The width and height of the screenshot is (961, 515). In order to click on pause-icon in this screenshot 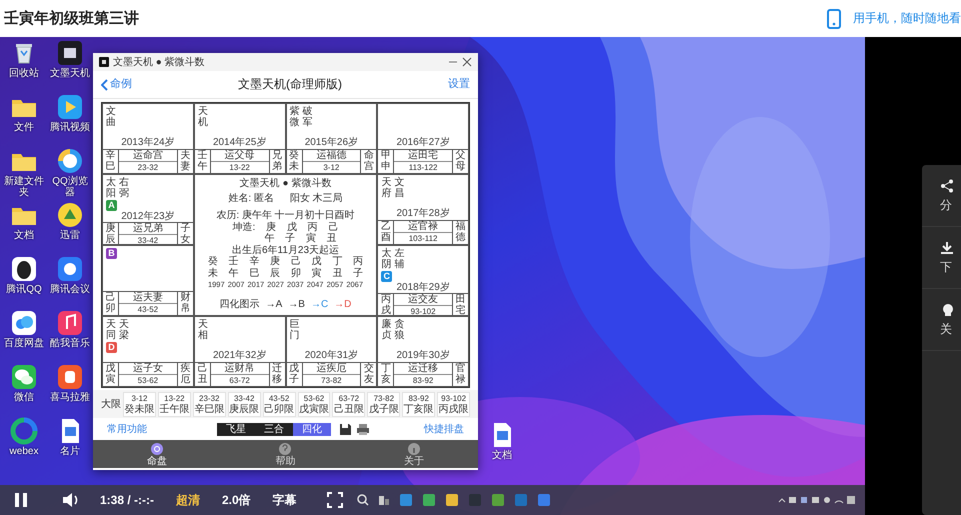, I will do `click(21, 500)`.